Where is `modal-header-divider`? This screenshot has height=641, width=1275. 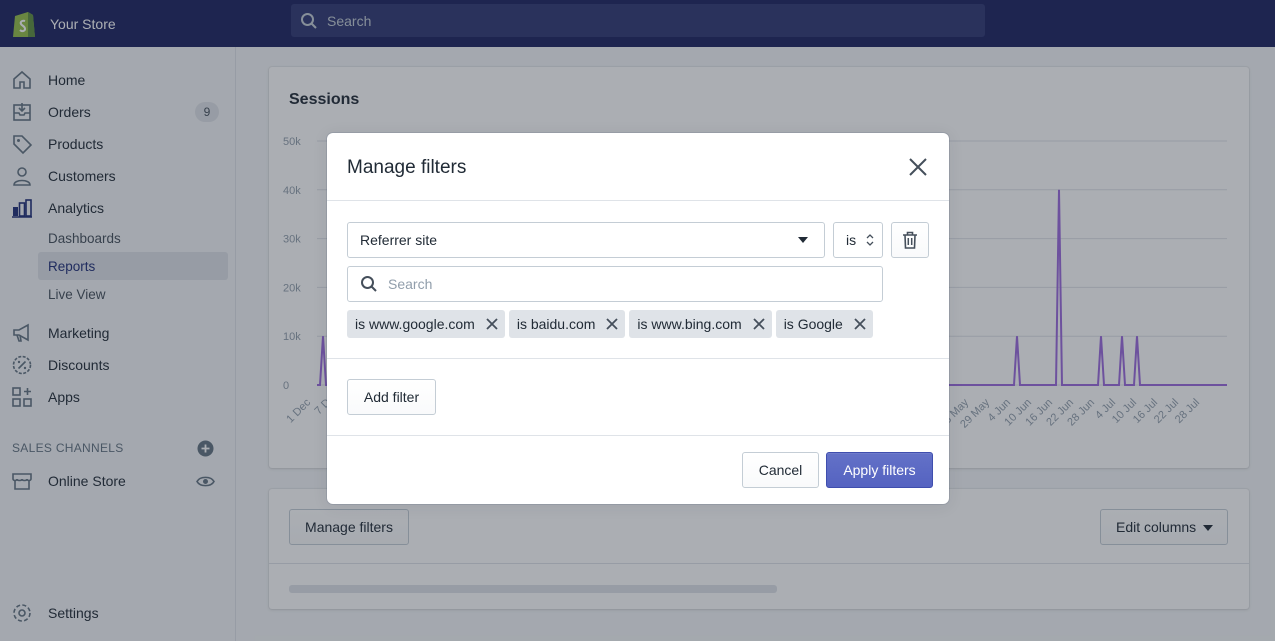 modal-header-divider is located at coordinates (638, 200).